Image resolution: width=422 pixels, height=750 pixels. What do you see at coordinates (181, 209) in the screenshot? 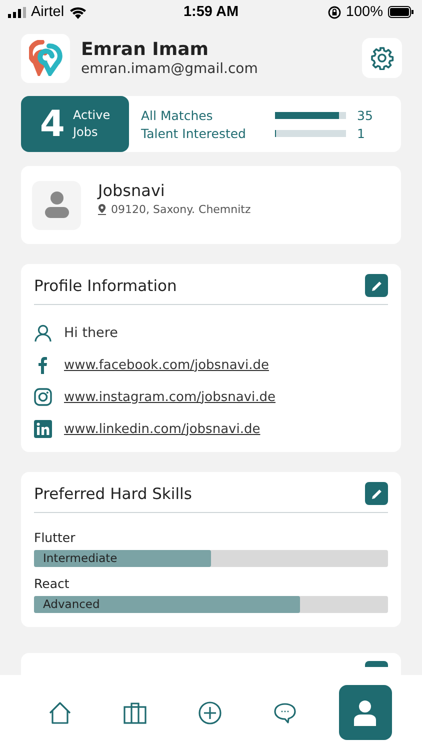
I see `company-location: 09120, Saxony. Chemnitz` at bounding box center [181, 209].